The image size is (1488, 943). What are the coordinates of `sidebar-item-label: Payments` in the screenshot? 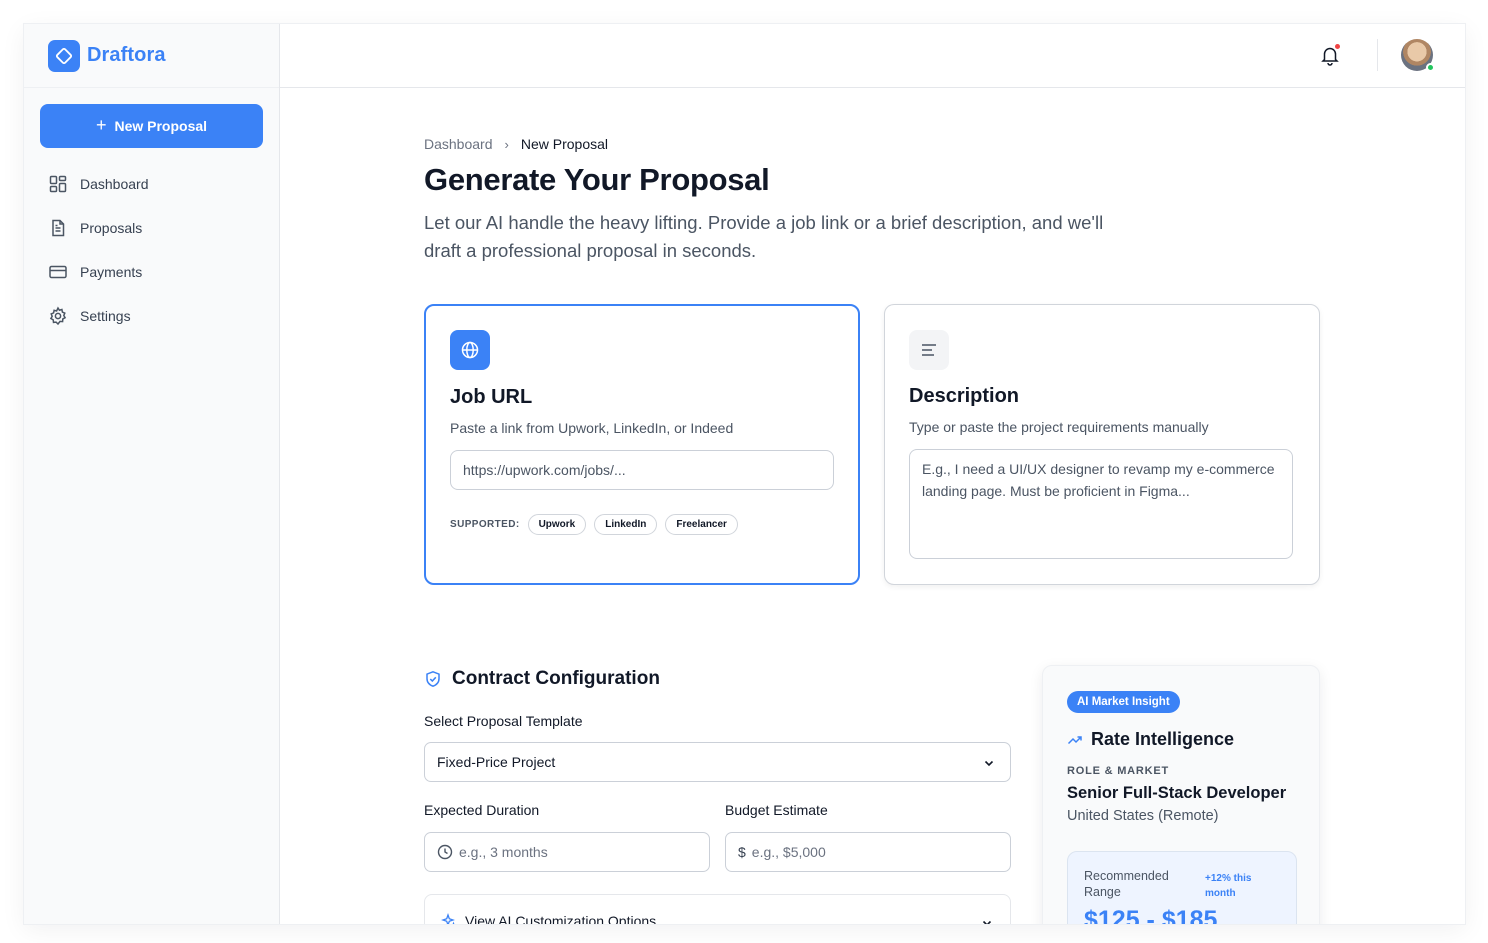 It's located at (111, 272).